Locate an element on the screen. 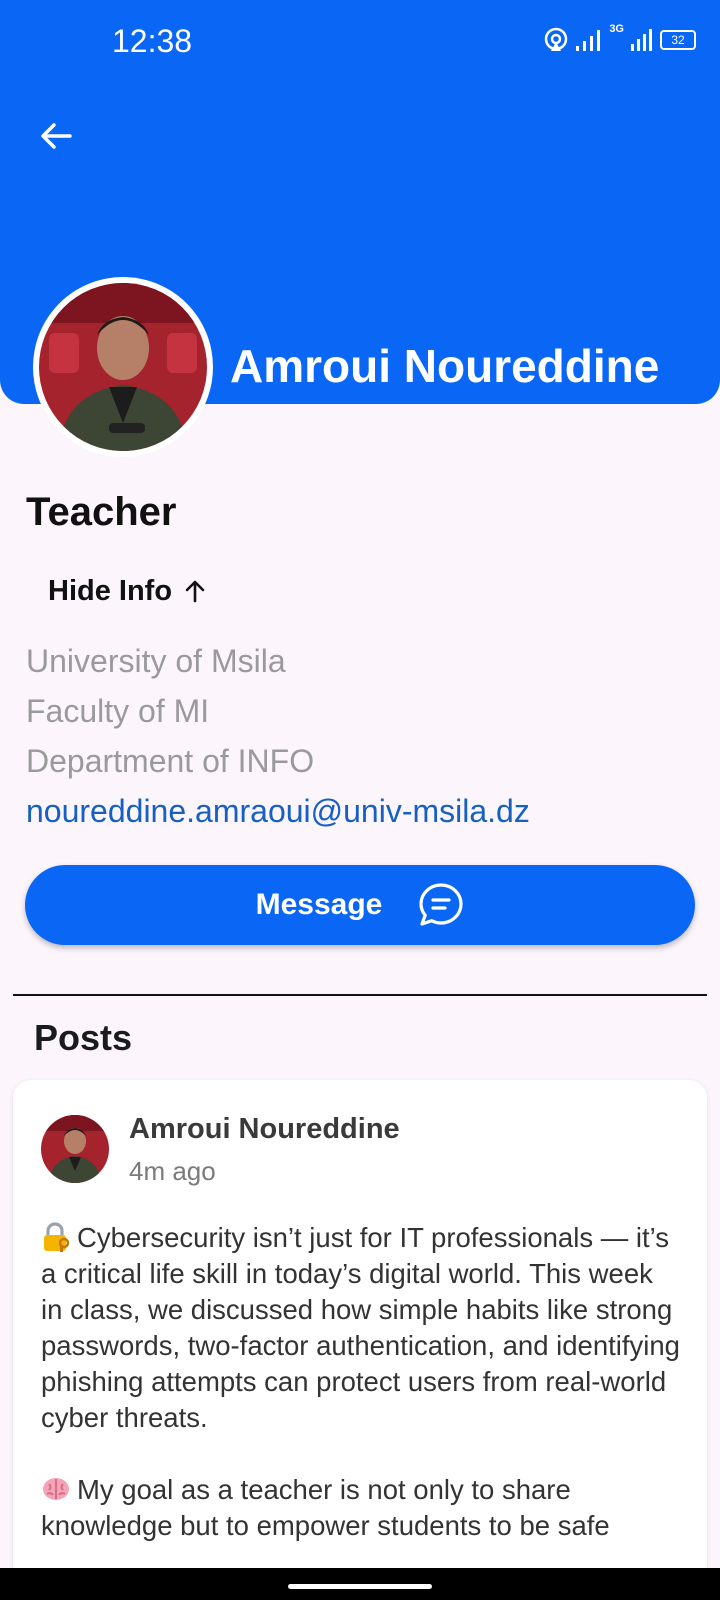 The image size is (720, 1600). hide-info-label: Hide Info is located at coordinates (110, 591).